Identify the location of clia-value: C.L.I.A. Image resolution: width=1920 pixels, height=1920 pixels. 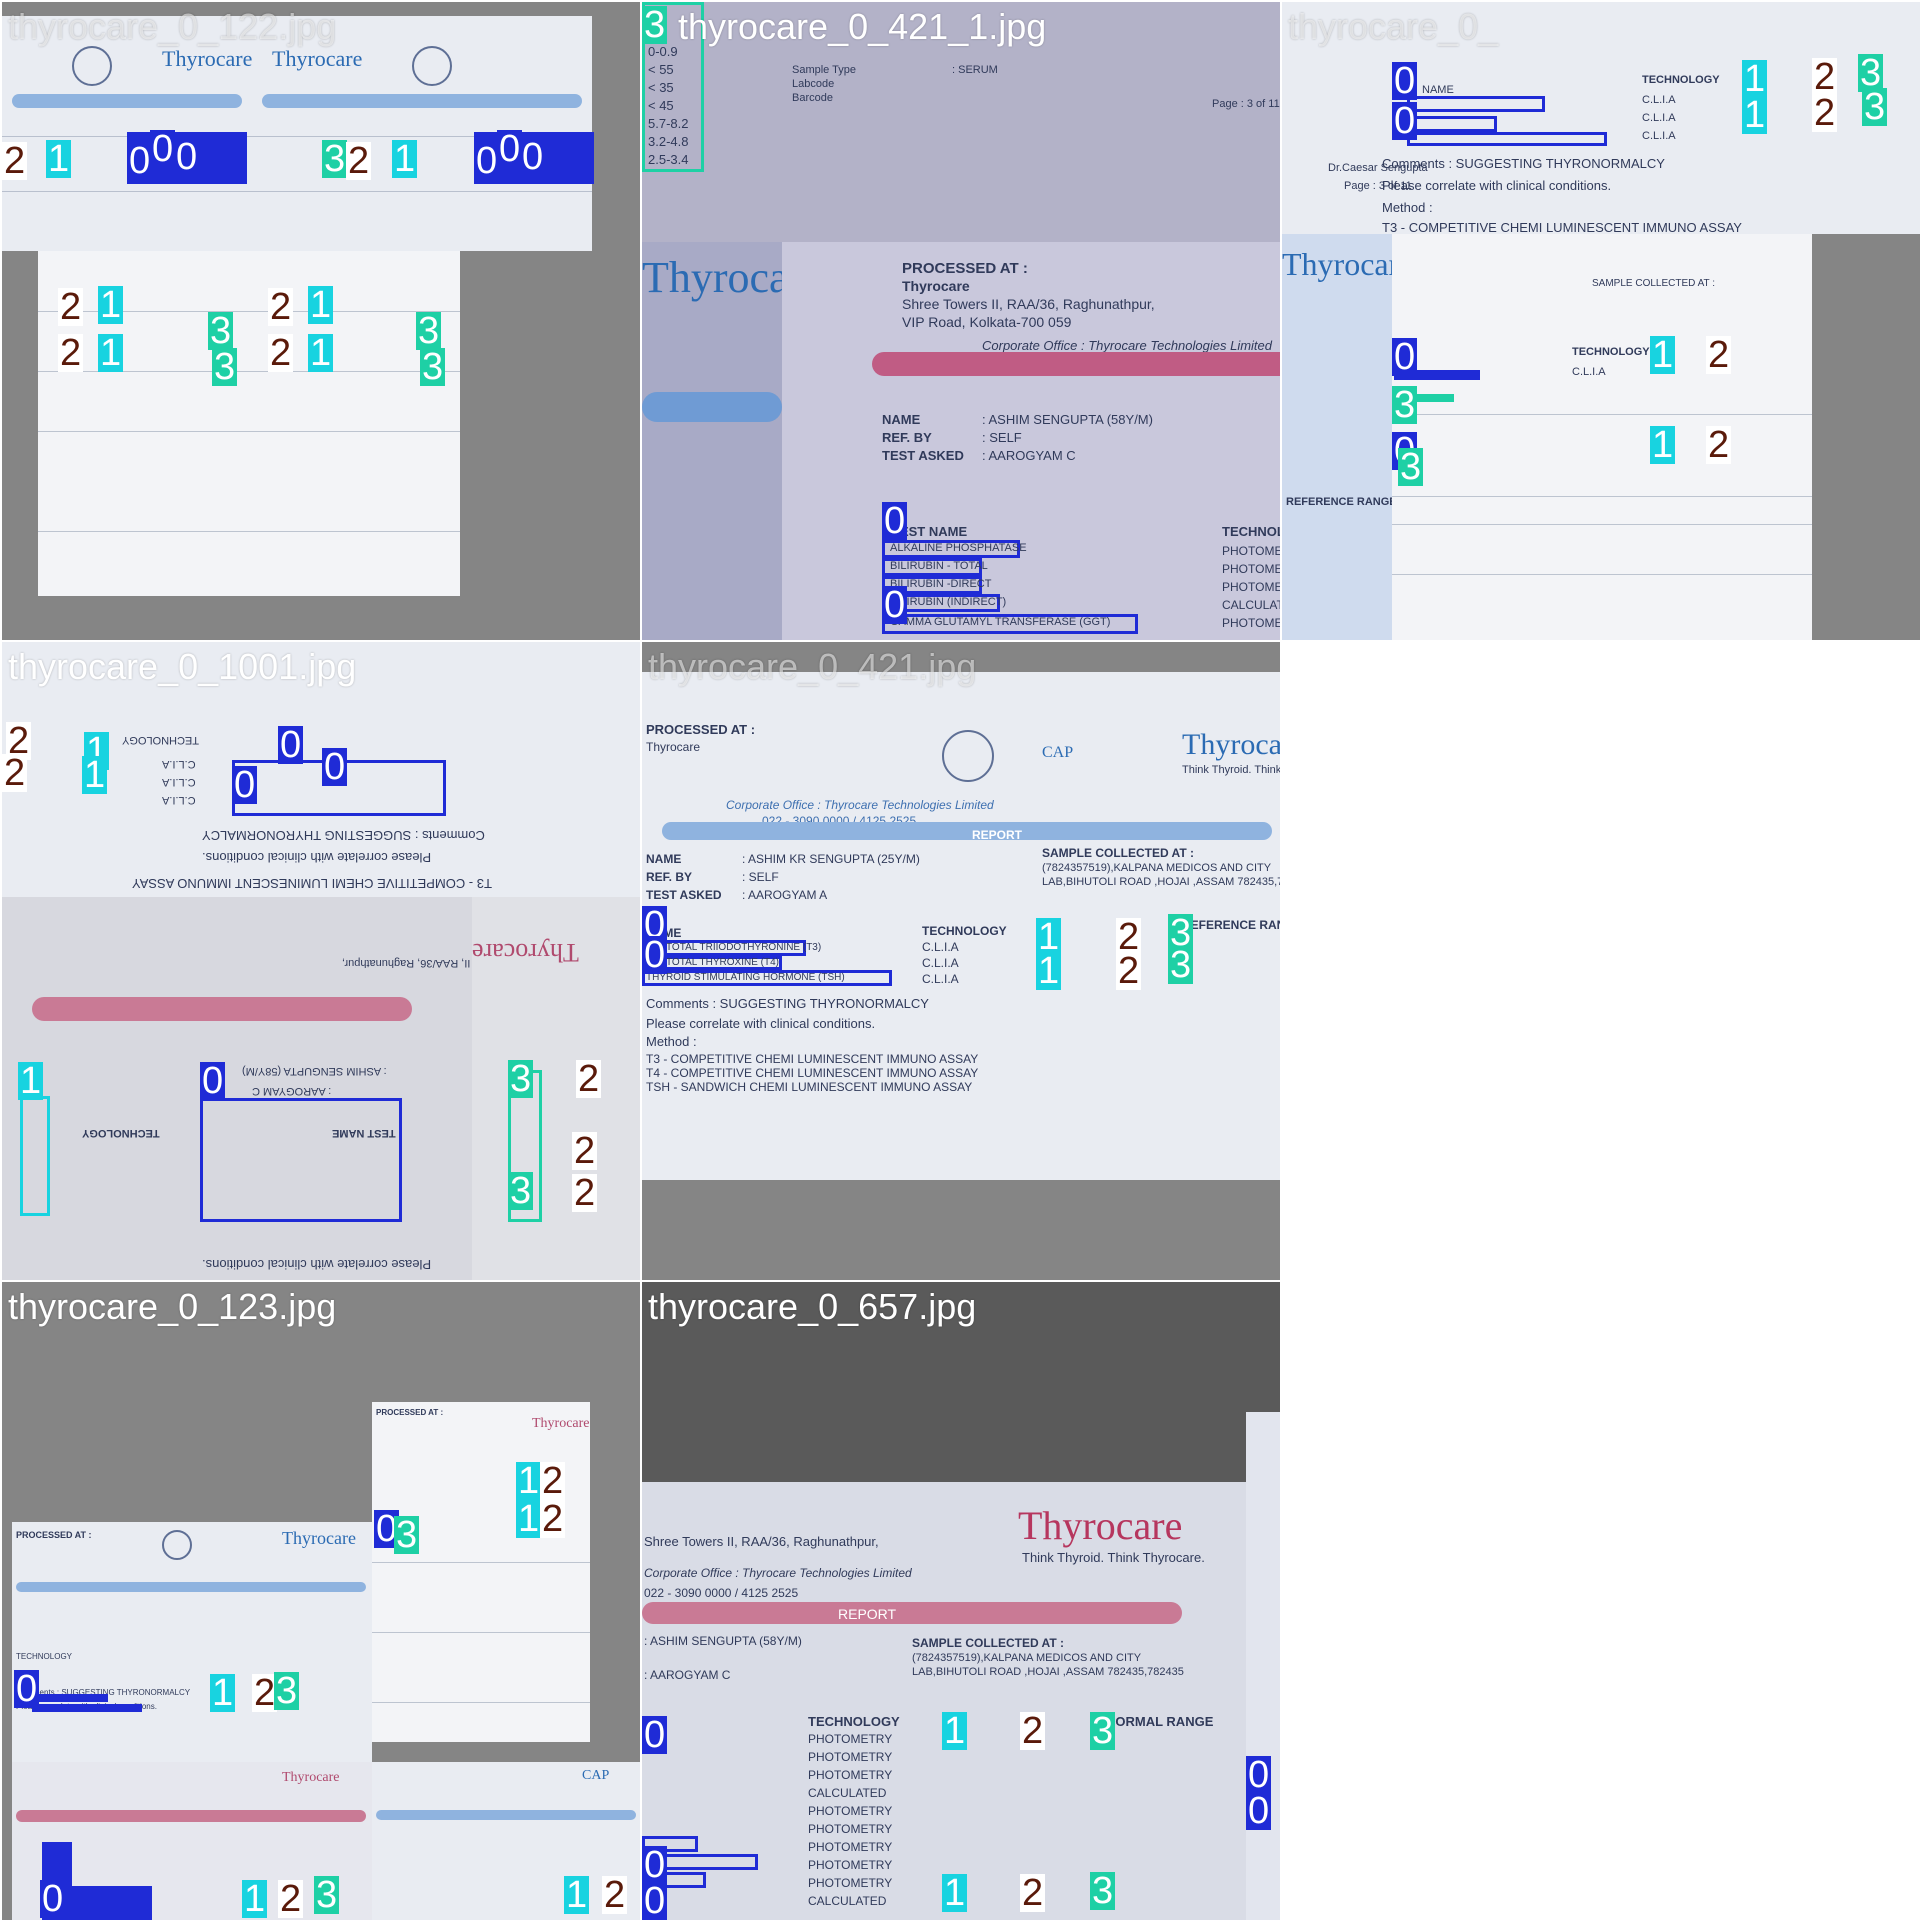
(1659, 100).